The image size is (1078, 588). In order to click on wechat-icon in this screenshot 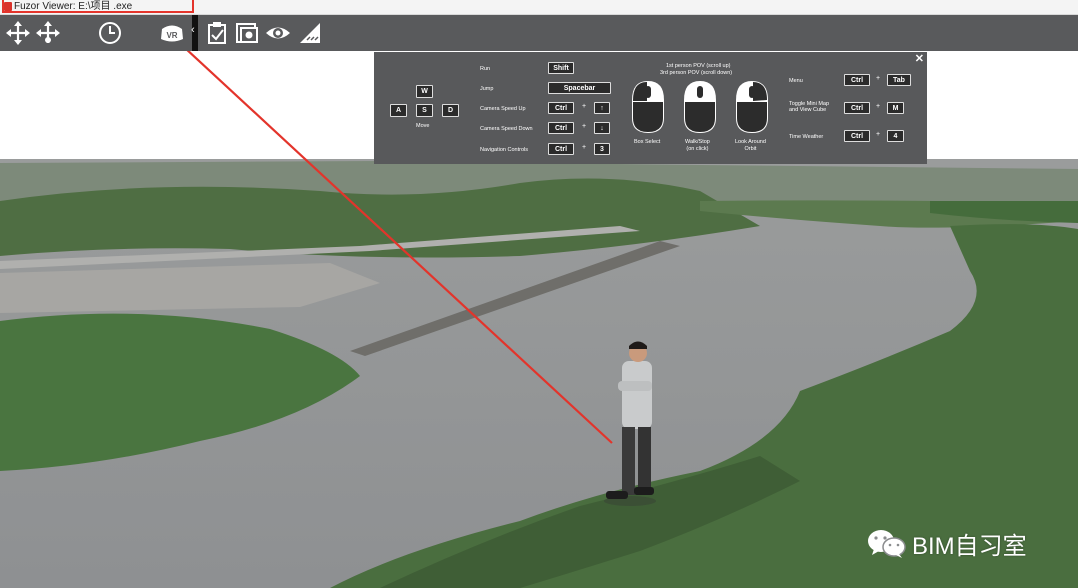, I will do `click(887, 543)`.